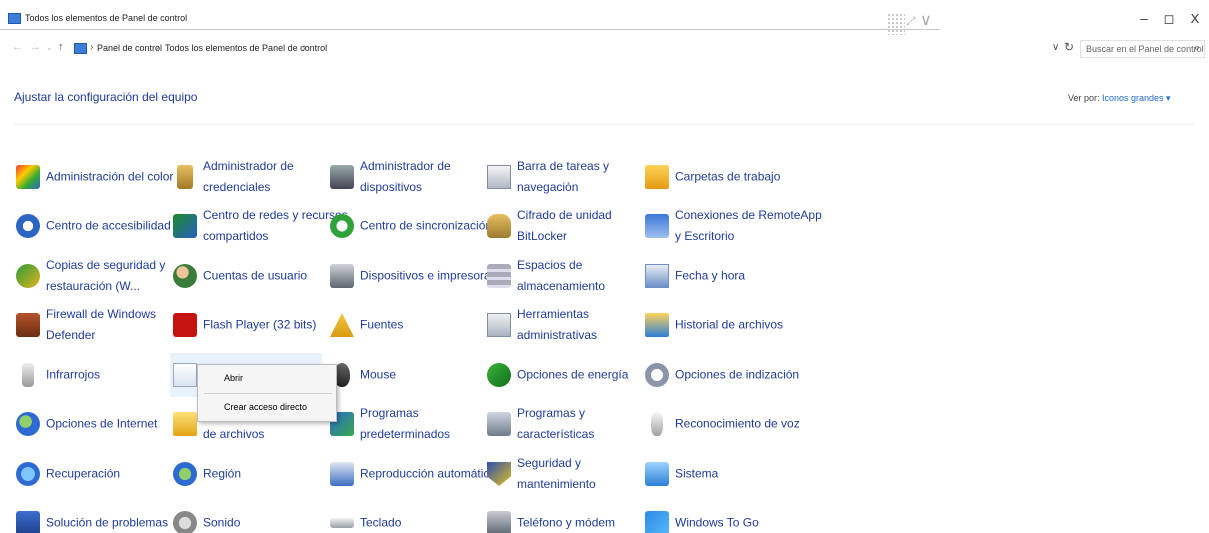  I want to click on item-label: Fecha y hora, so click(710, 276).